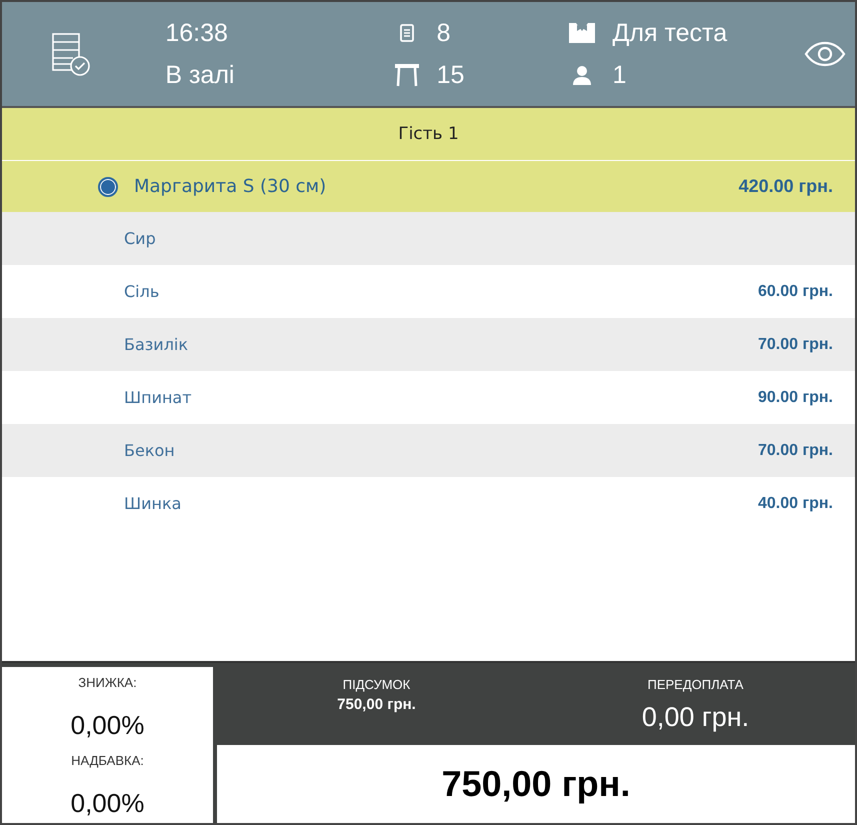 The height and width of the screenshot is (825, 857). What do you see at coordinates (200, 75) in the screenshot?
I see `service-location: В залі` at bounding box center [200, 75].